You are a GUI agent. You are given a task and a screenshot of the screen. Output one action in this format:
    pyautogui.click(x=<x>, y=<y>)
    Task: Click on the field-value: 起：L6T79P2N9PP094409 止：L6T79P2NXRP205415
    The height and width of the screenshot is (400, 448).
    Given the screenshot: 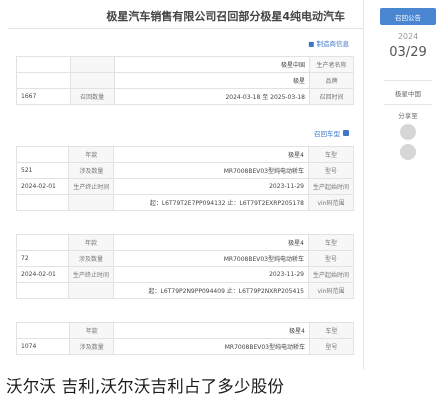 What is the action you would take?
    pyautogui.click(x=211, y=290)
    